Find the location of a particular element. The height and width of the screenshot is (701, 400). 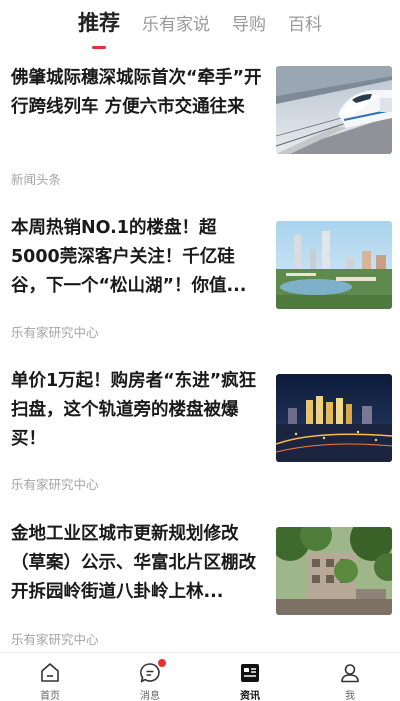

nav-profile: 我 is located at coordinates (350, 677).